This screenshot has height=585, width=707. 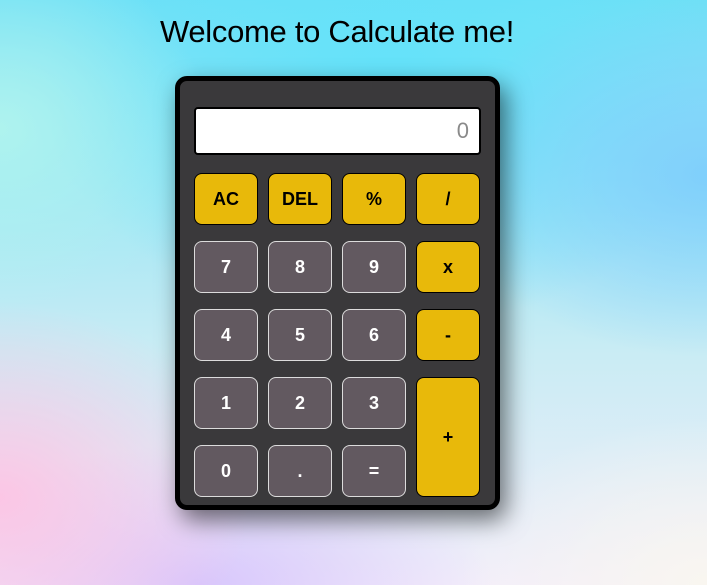 I want to click on digit-1-button: 1, so click(x=226, y=403).